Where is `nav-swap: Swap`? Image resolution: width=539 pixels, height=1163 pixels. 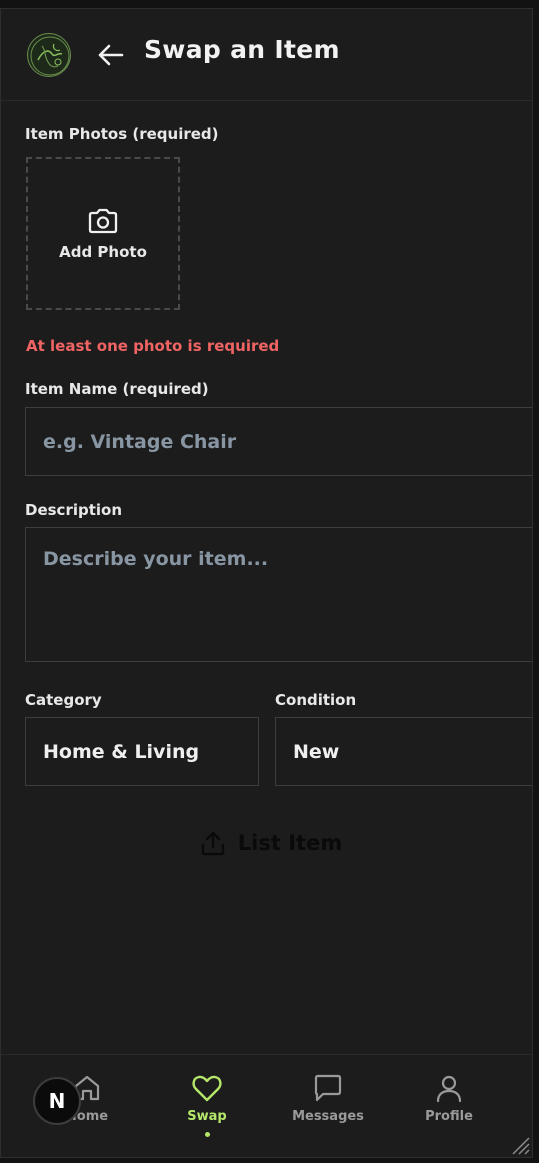 nav-swap: Swap is located at coordinates (207, 1105).